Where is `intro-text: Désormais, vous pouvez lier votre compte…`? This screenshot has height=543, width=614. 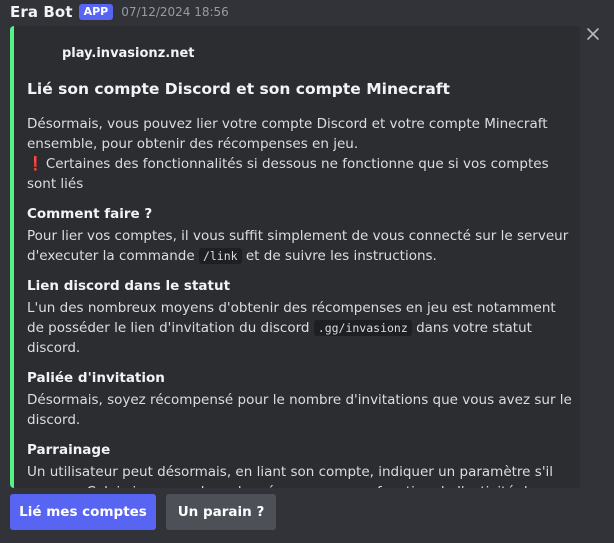
intro-text: Désormais, vous pouvez lier votre compte… is located at coordinates (287, 134).